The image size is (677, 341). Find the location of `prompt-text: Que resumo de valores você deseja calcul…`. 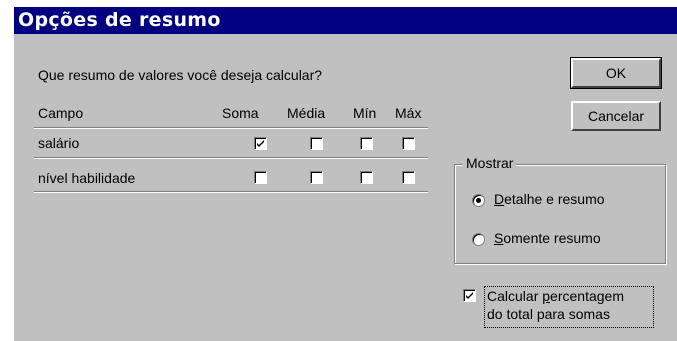

prompt-text: Que resumo de valores você deseja calcul… is located at coordinates (180, 75).